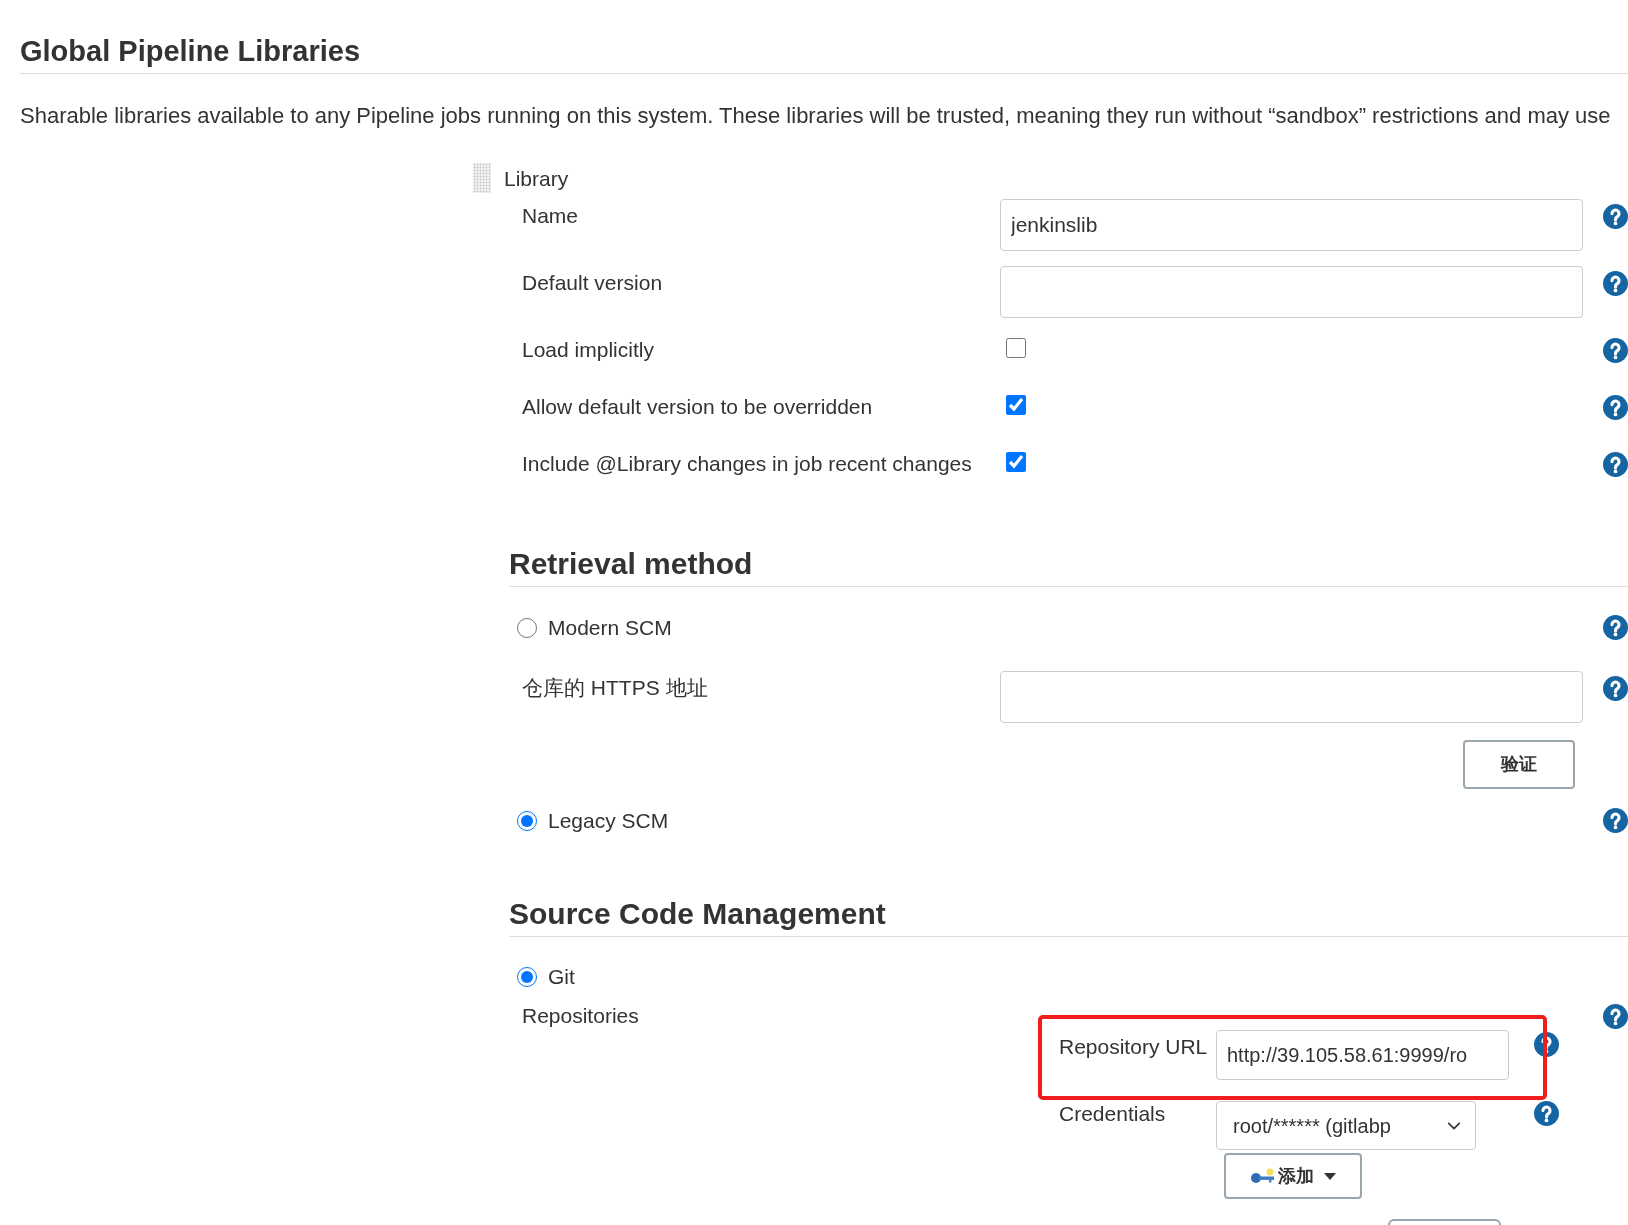 The height and width of the screenshot is (1225, 1628). What do you see at coordinates (561, 977) in the screenshot?
I see `radio-label: Git` at bounding box center [561, 977].